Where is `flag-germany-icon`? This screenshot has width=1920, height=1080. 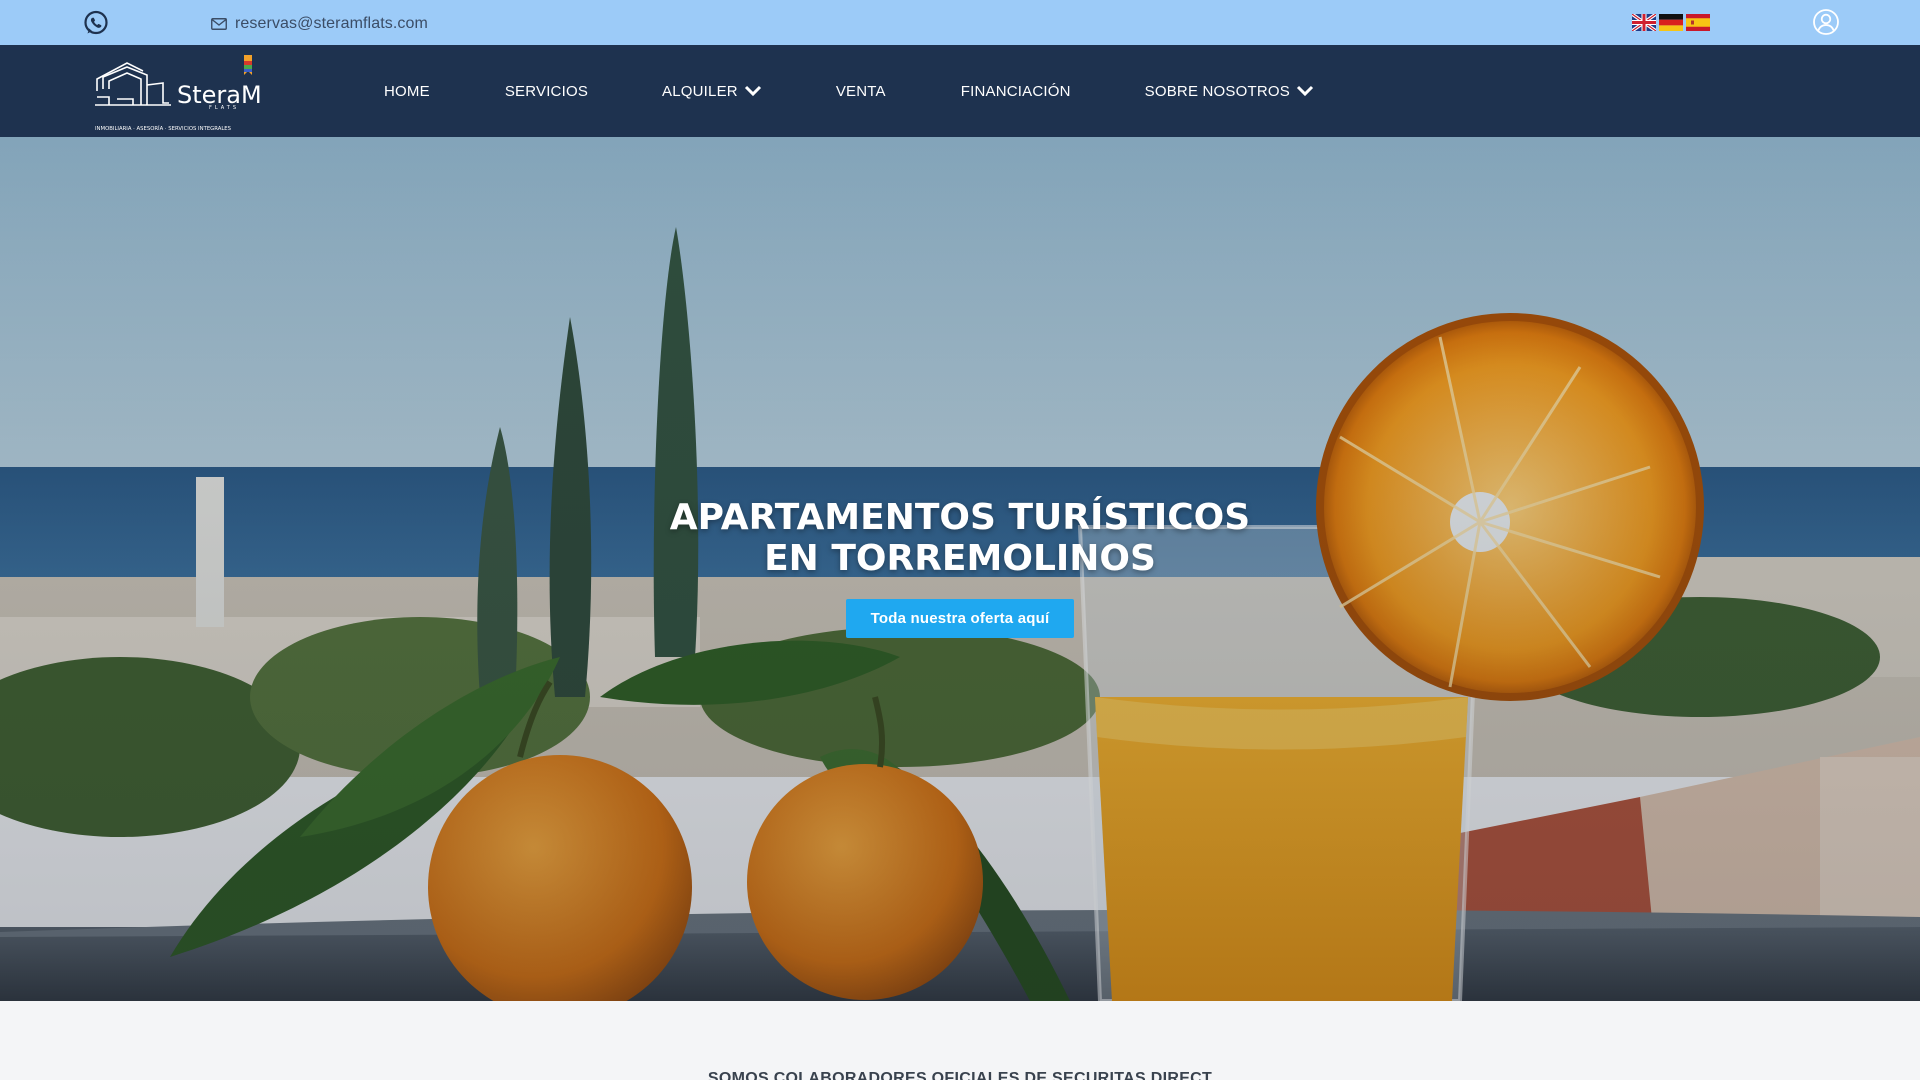 flag-germany-icon is located at coordinates (1671, 22).